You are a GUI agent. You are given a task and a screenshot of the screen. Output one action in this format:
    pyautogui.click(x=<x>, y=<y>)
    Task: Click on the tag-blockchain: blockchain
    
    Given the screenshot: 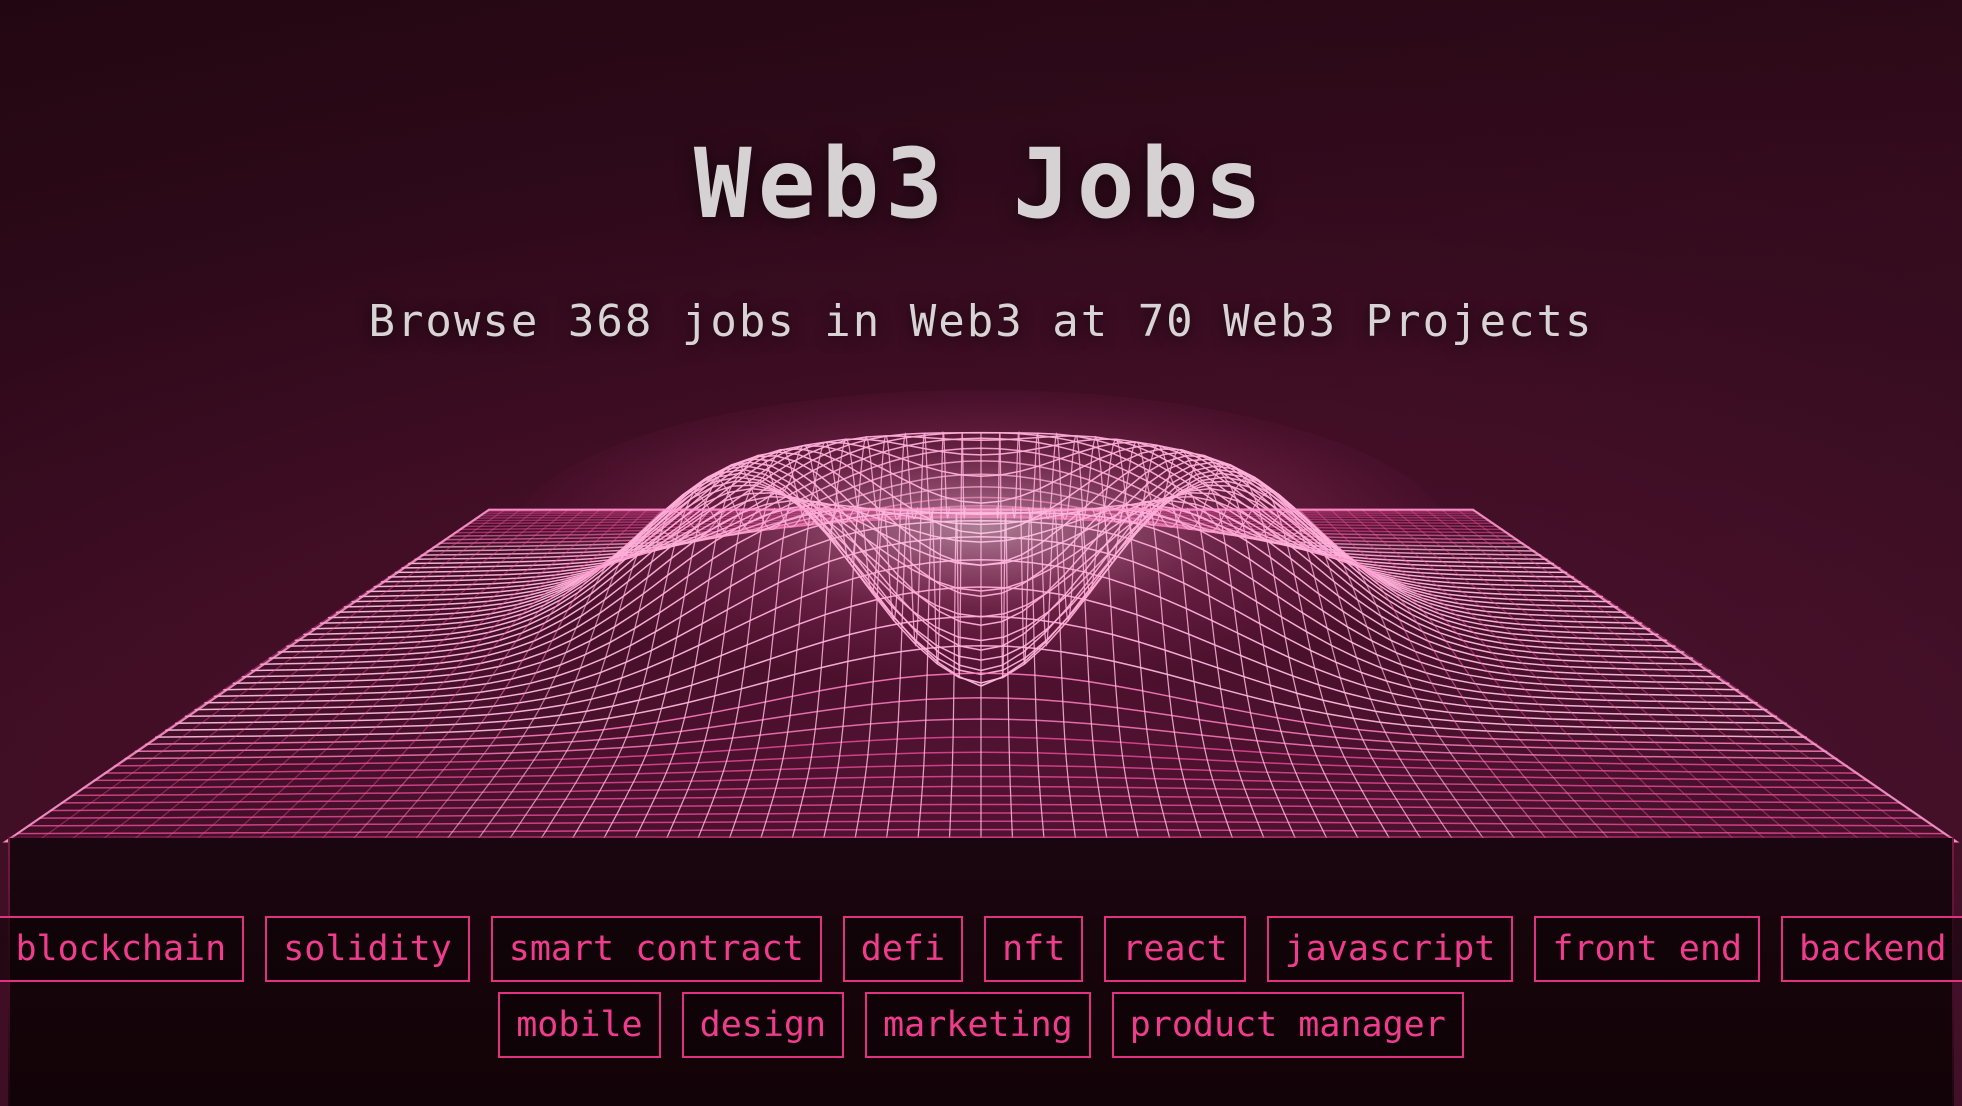 What is the action you would take?
    pyautogui.click(x=122, y=949)
    